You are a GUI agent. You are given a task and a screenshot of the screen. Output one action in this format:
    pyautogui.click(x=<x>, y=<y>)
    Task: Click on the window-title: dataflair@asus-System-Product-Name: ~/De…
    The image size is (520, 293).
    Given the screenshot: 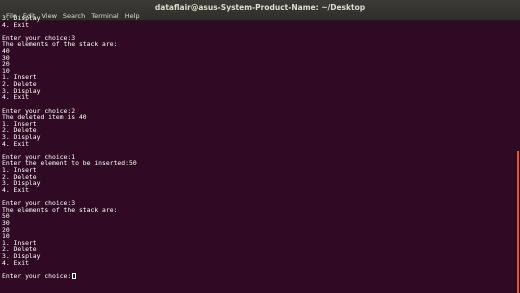 What is the action you would take?
    pyautogui.click(x=260, y=7)
    